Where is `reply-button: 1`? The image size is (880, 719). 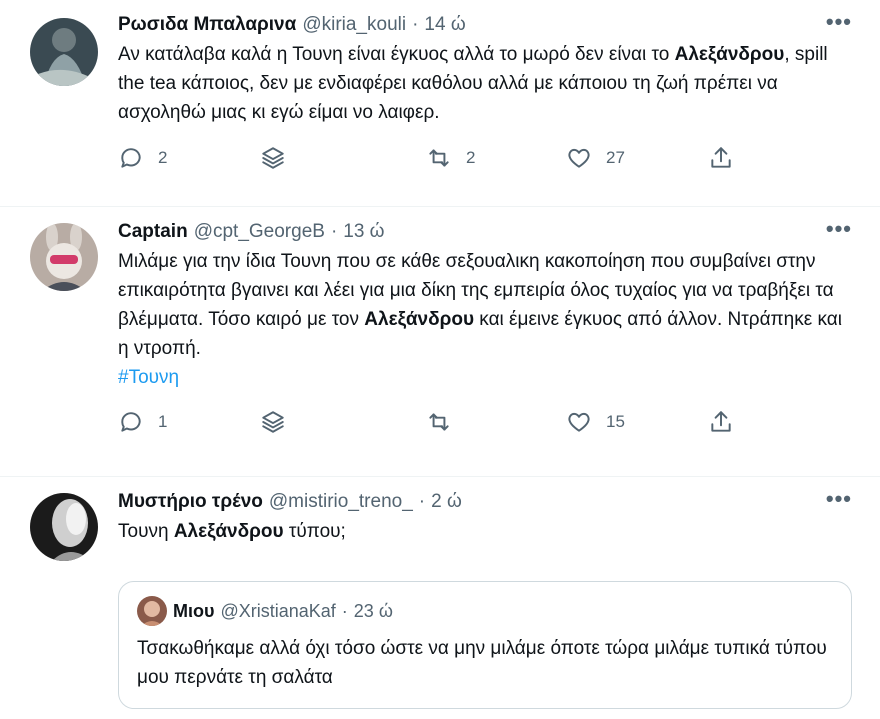
reply-button: 1 is located at coordinates (142, 422).